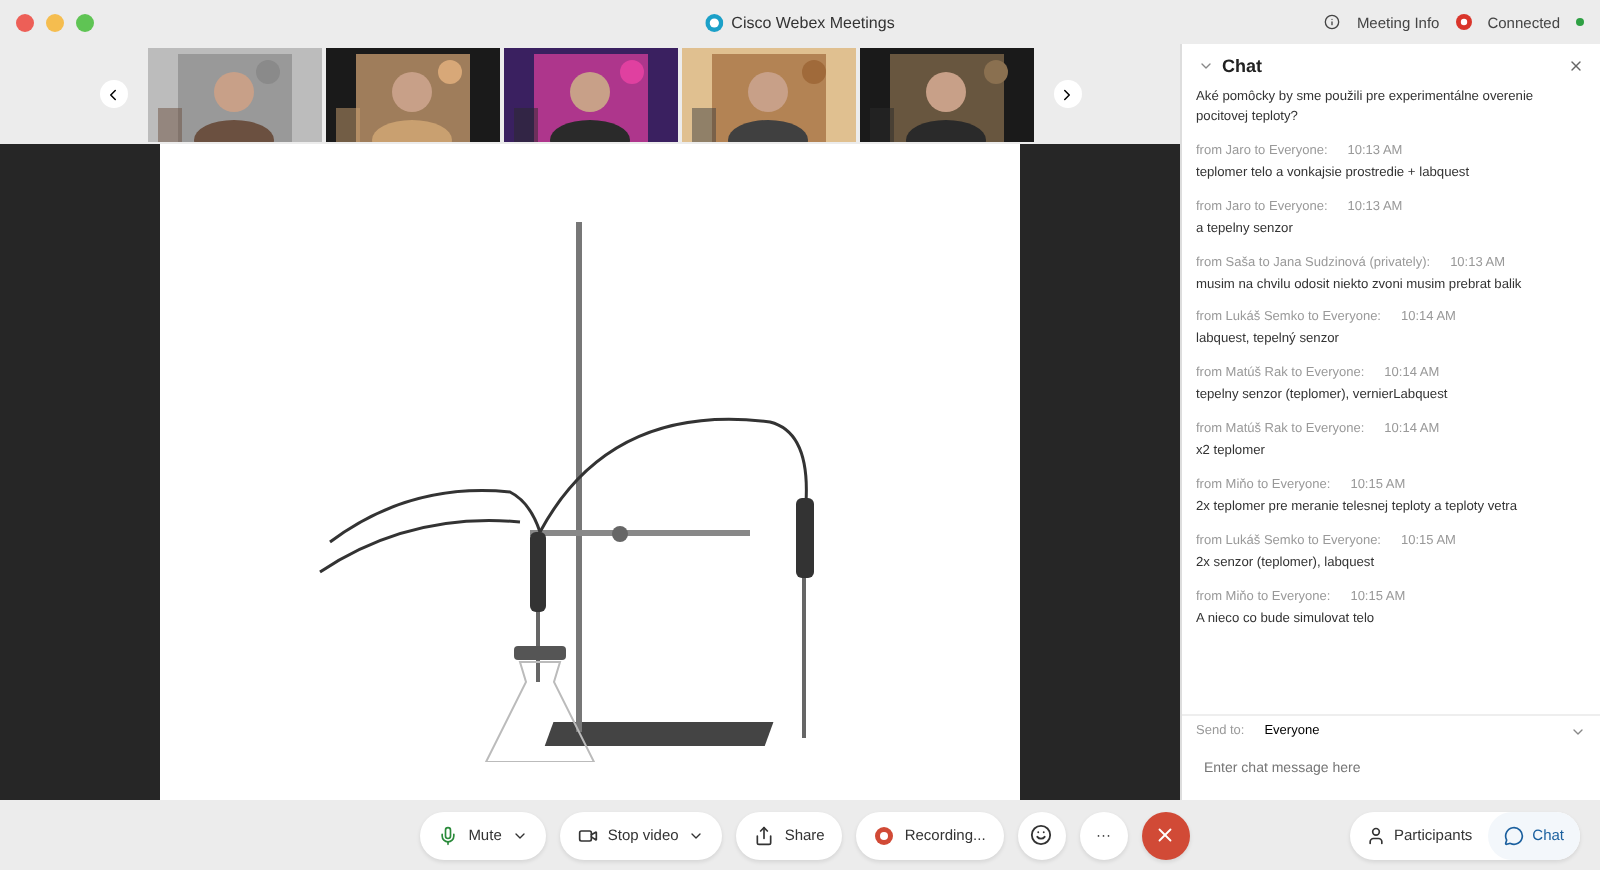 Image resolution: width=1600 pixels, height=870 pixels. Describe the element at coordinates (587, 835) in the screenshot. I see `video-camera-icon` at that location.